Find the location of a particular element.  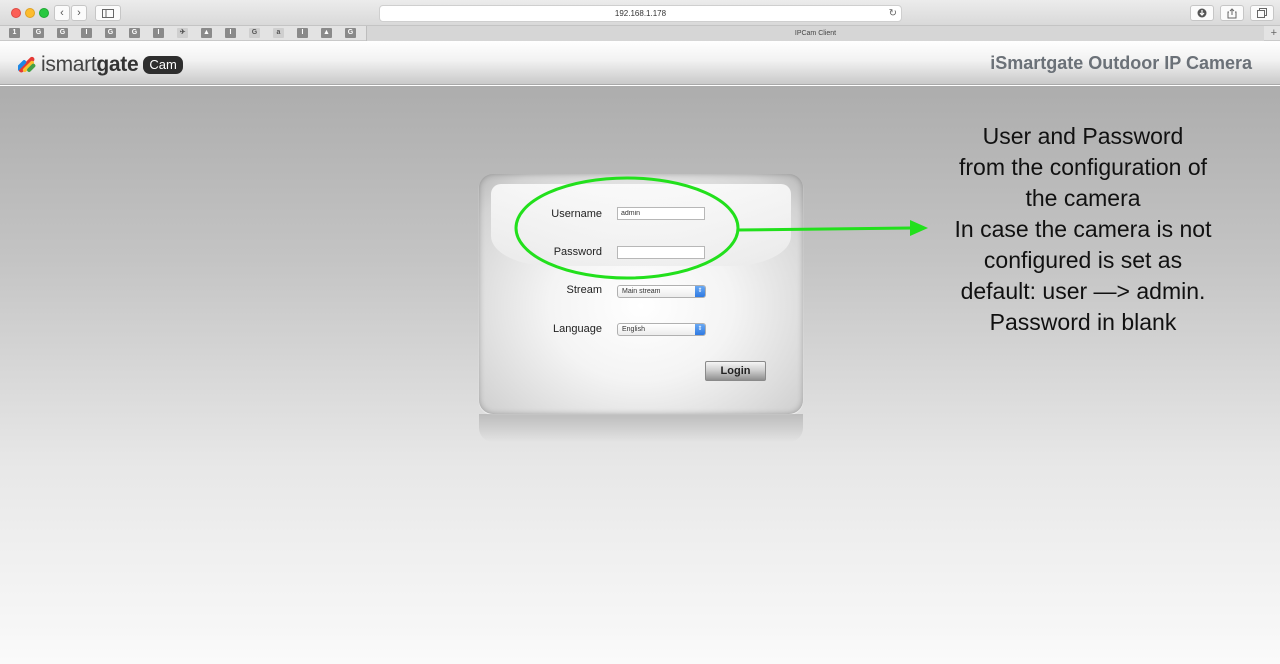

download-icon is located at coordinates (1202, 13).